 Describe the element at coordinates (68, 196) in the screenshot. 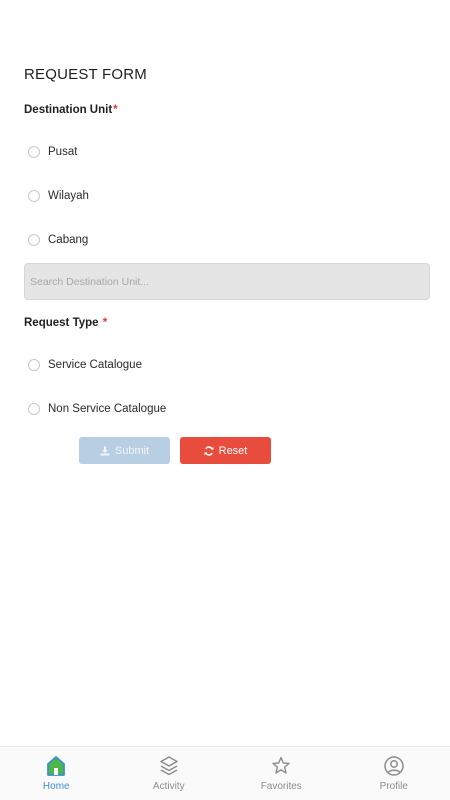

I see `radio-label: Wilayah` at that location.